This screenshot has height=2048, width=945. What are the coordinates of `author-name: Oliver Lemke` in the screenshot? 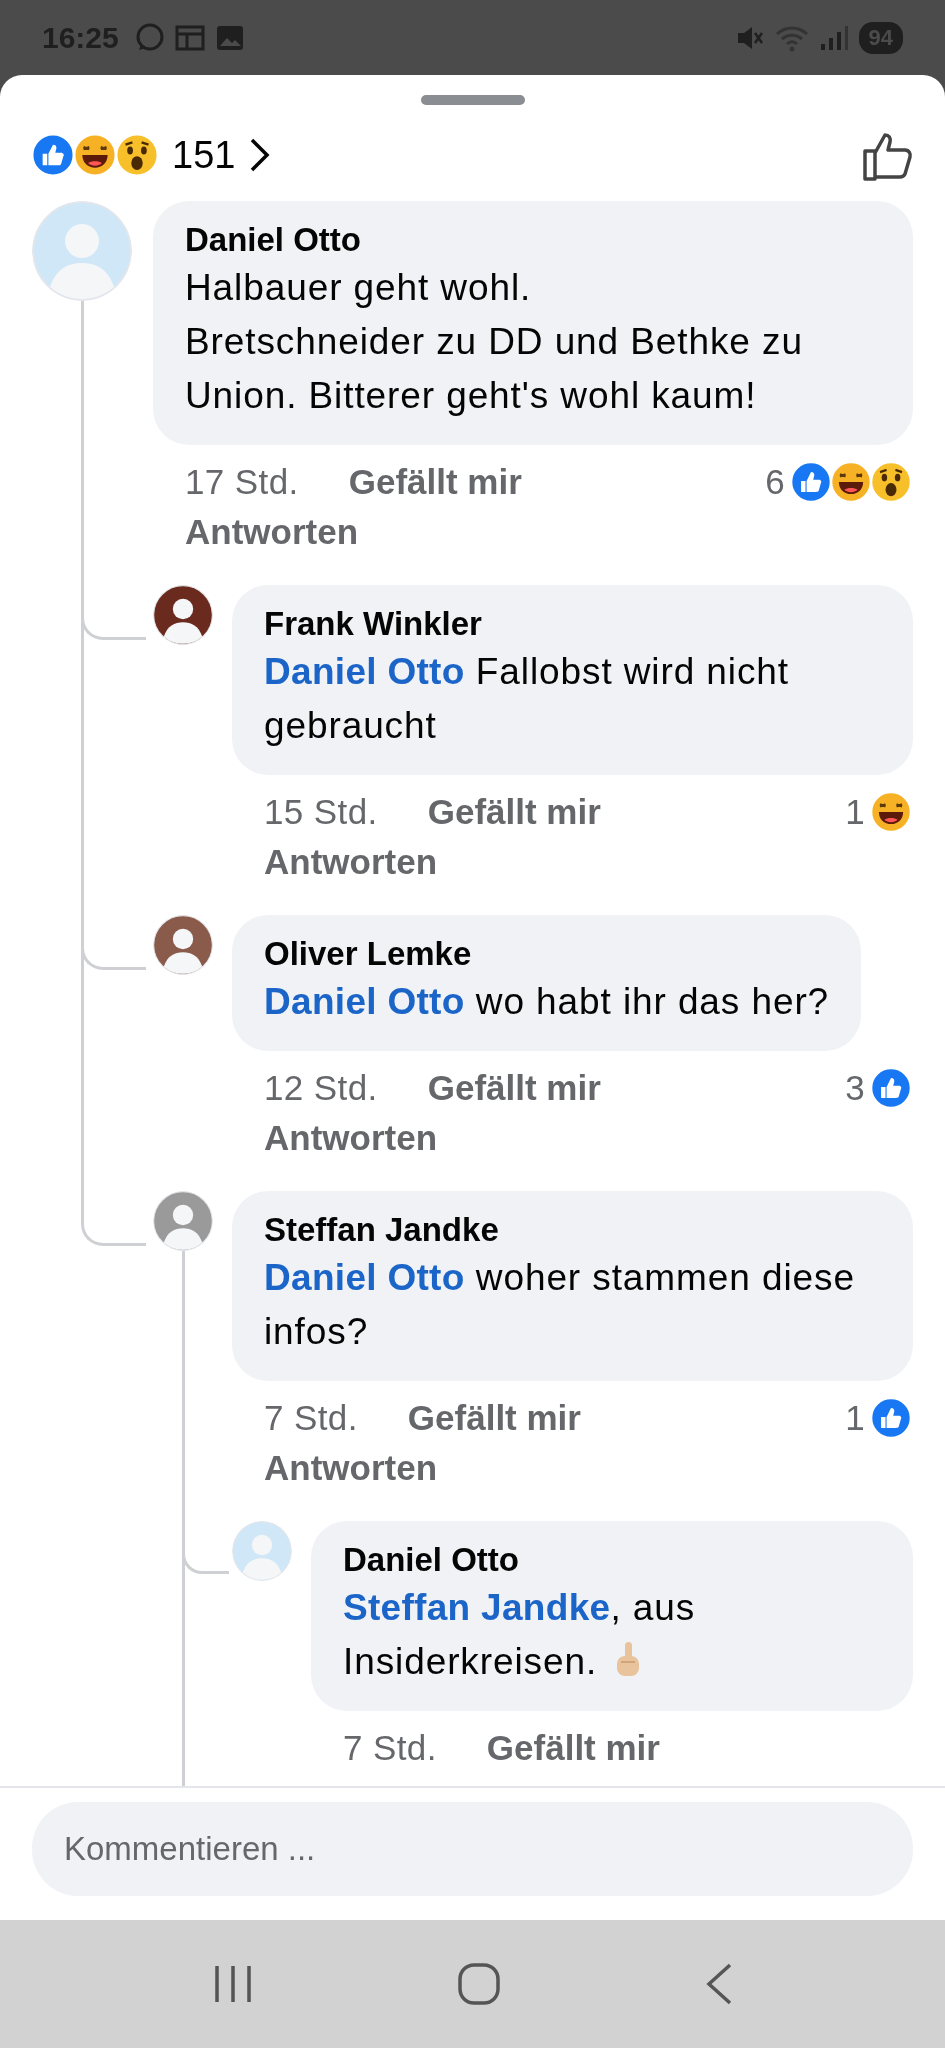 It's located at (547, 954).